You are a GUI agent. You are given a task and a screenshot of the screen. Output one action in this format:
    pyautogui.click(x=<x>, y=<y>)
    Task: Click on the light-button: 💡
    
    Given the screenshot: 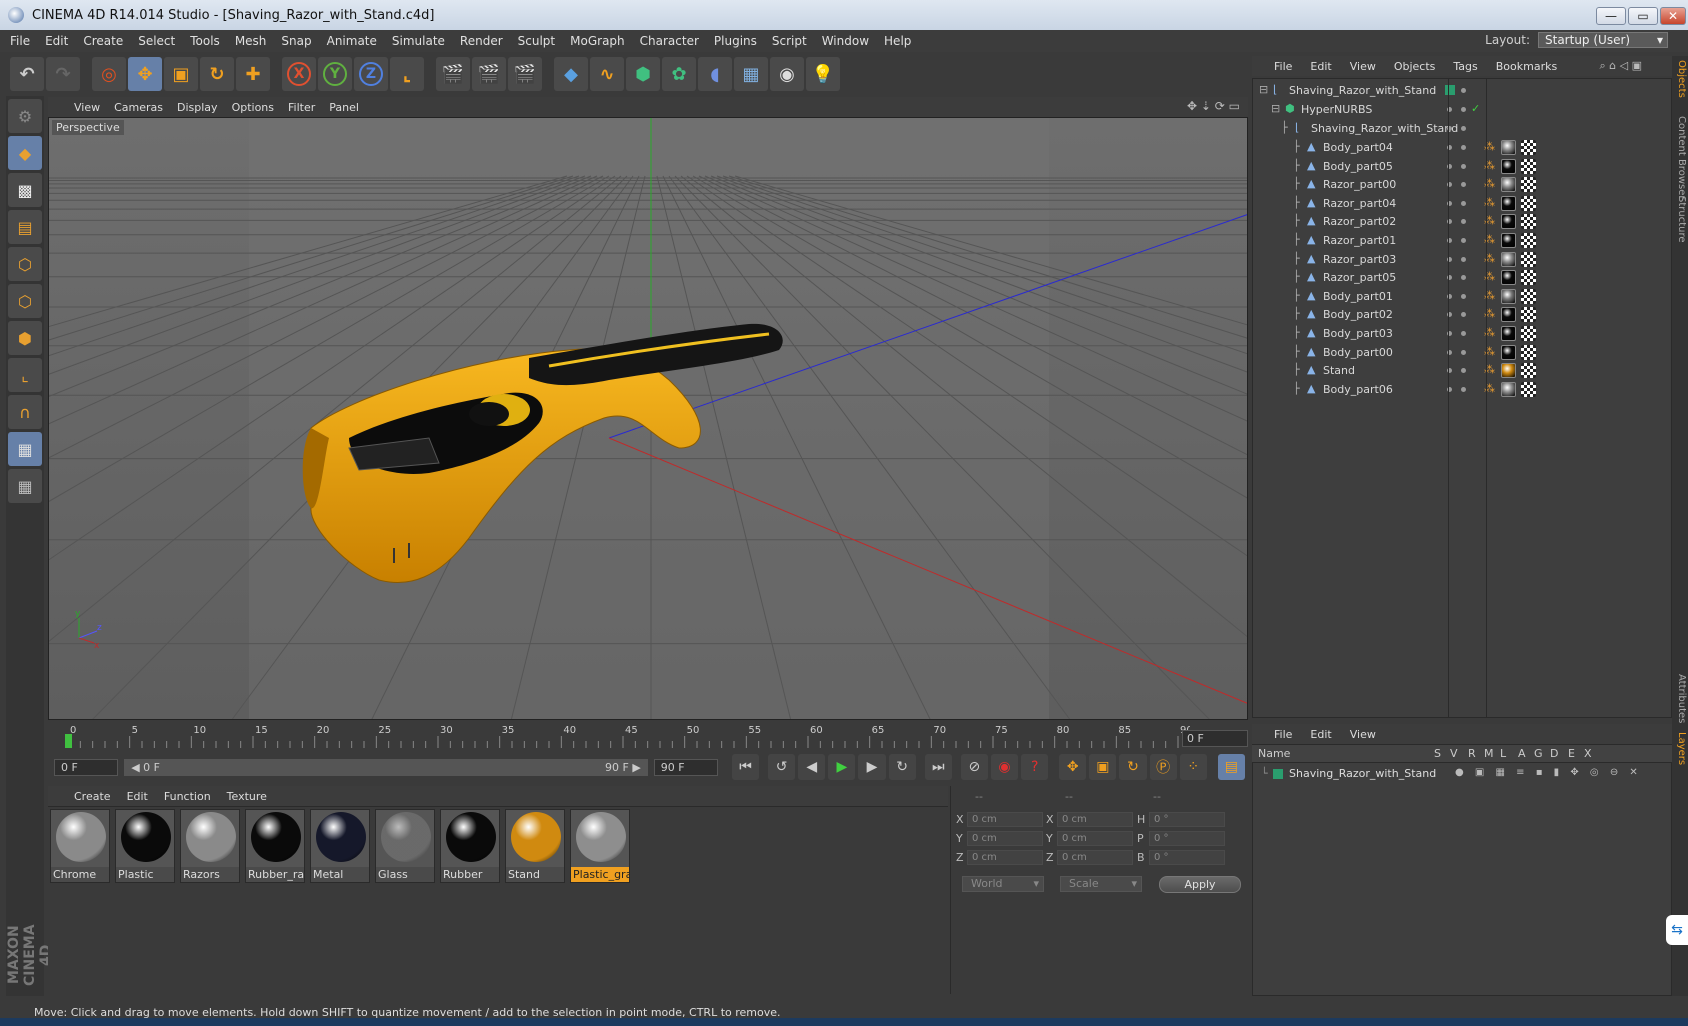 What is the action you would take?
    pyautogui.click(x=823, y=74)
    